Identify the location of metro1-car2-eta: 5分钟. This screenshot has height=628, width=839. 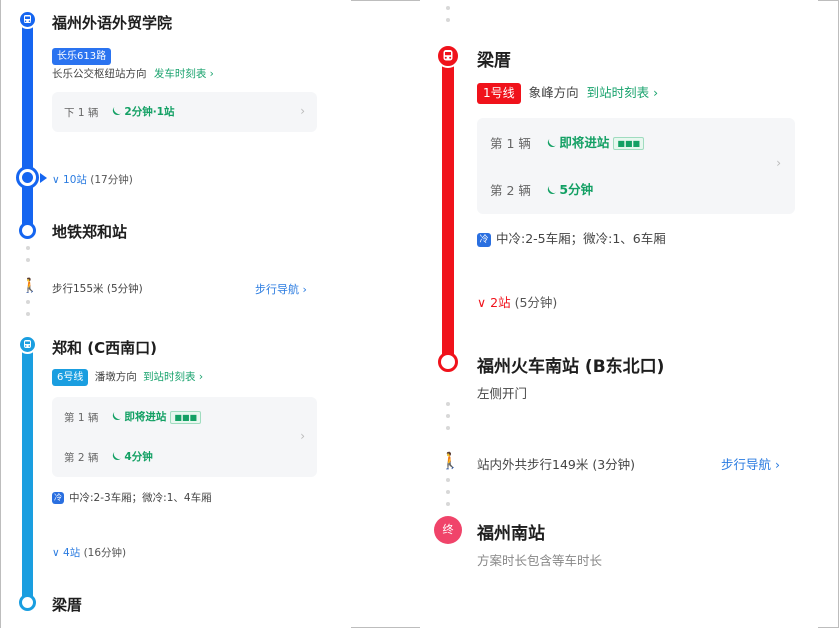
(576, 189).